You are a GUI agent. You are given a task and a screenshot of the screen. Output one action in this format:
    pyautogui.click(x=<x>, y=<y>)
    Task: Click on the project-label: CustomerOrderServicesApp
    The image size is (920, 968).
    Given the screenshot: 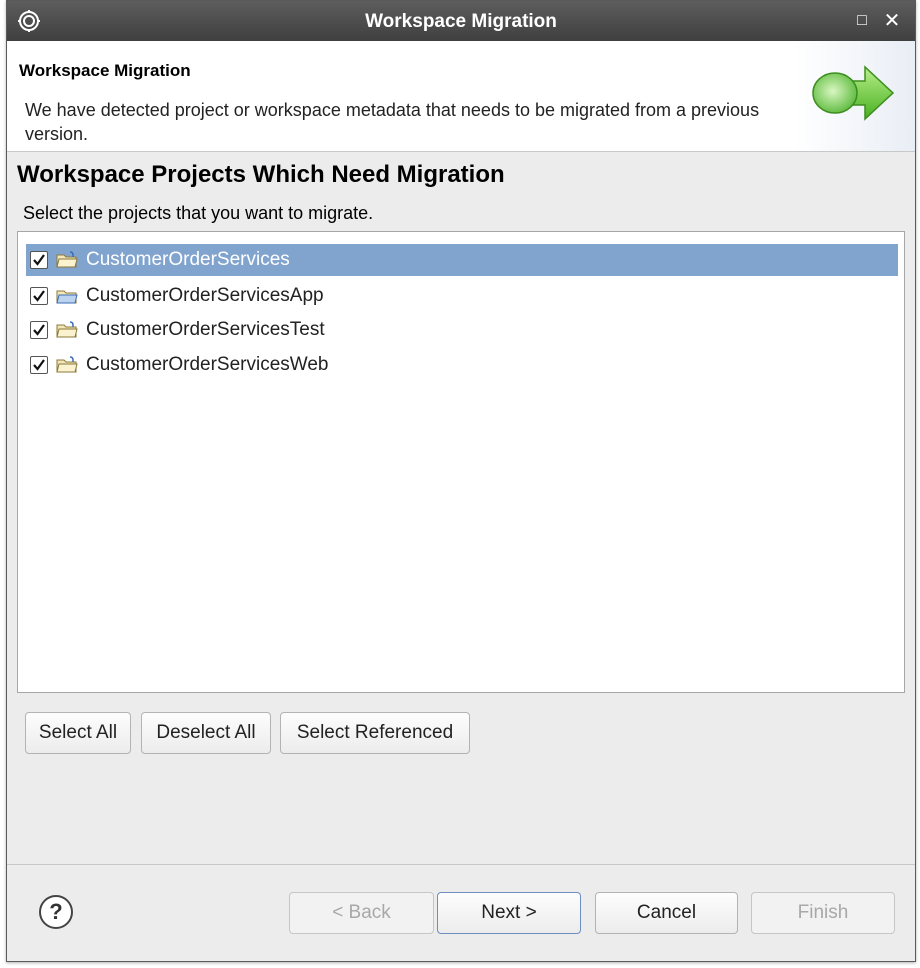 What is the action you would take?
    pyautogui.click(x=205, y=295)
    